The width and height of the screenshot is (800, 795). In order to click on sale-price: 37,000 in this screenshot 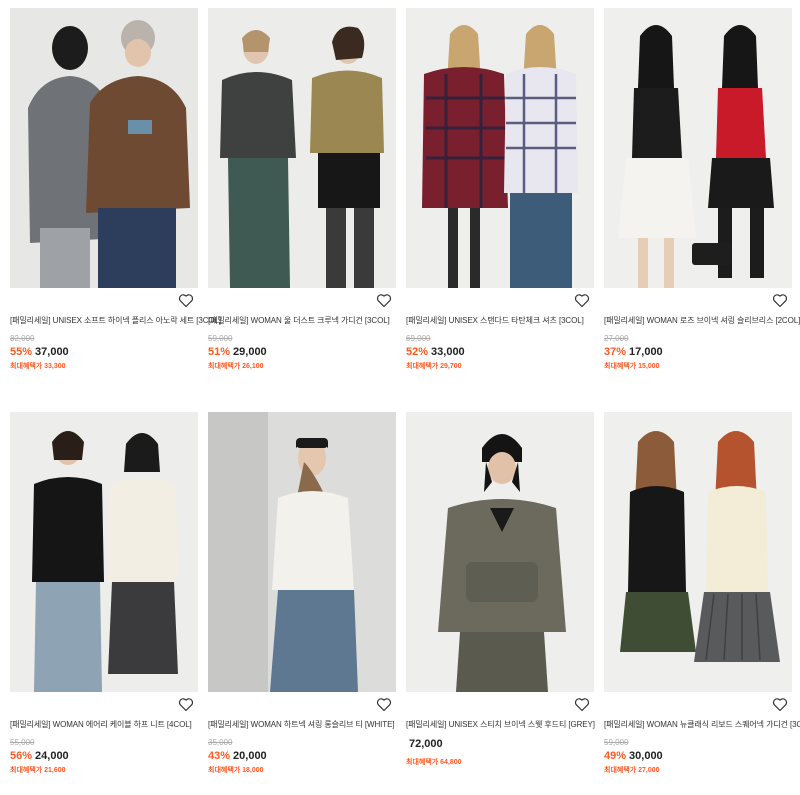, I will do `click(52, 352)`.